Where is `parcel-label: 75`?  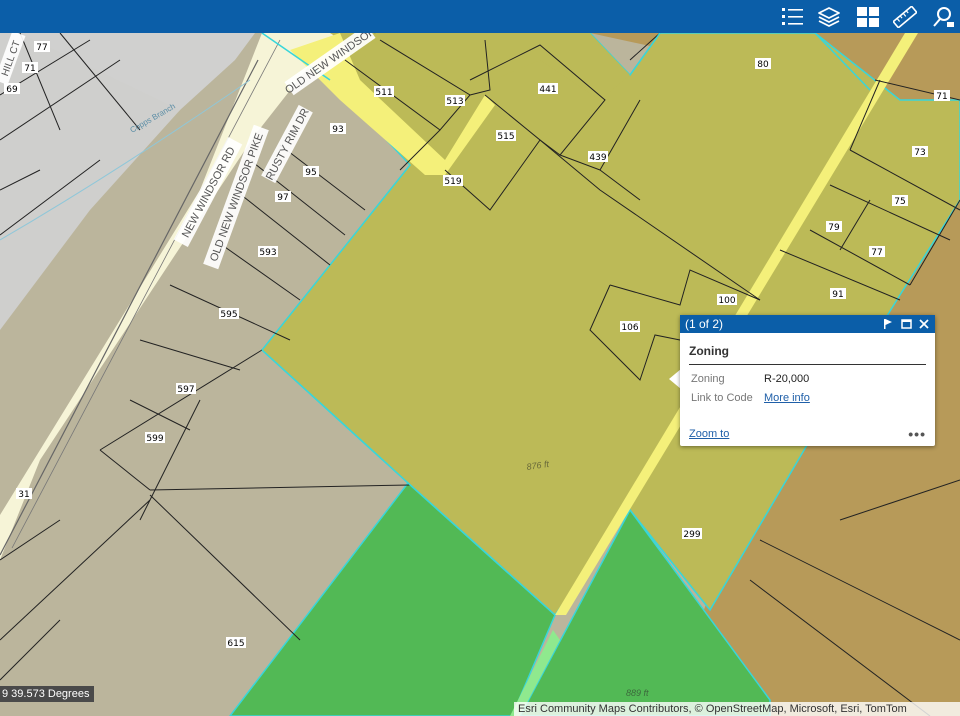
parcel-label: 75 is located at coordinates (900, 201).